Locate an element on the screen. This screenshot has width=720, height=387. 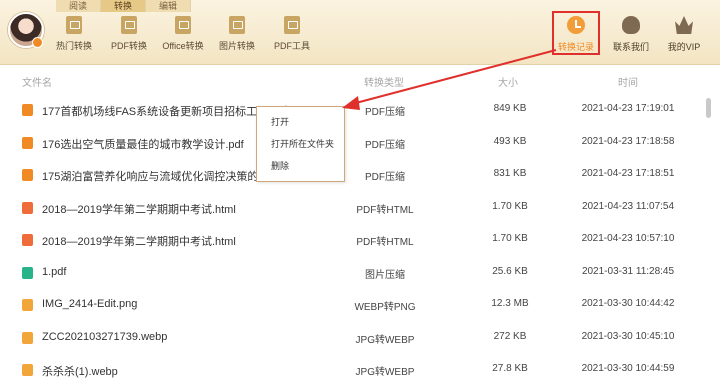
crown-icon is located at coordinates (684, 25).